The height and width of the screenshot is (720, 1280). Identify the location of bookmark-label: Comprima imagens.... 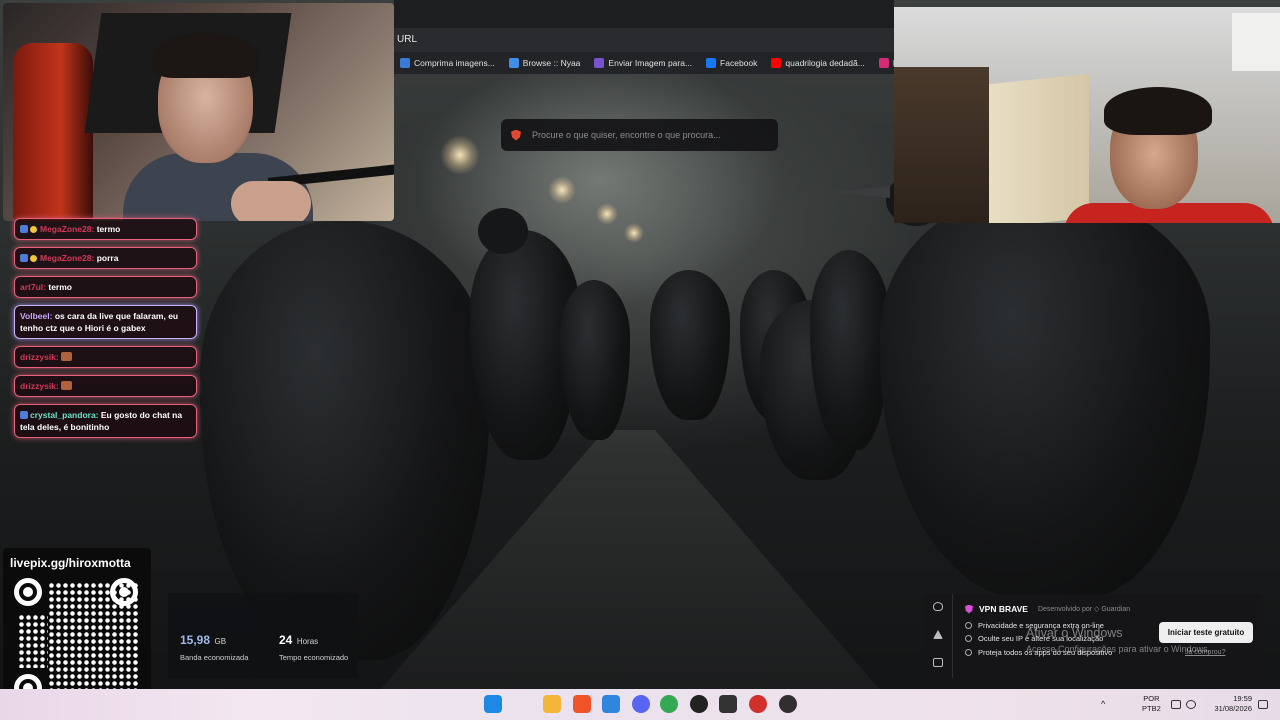
(454, 63).